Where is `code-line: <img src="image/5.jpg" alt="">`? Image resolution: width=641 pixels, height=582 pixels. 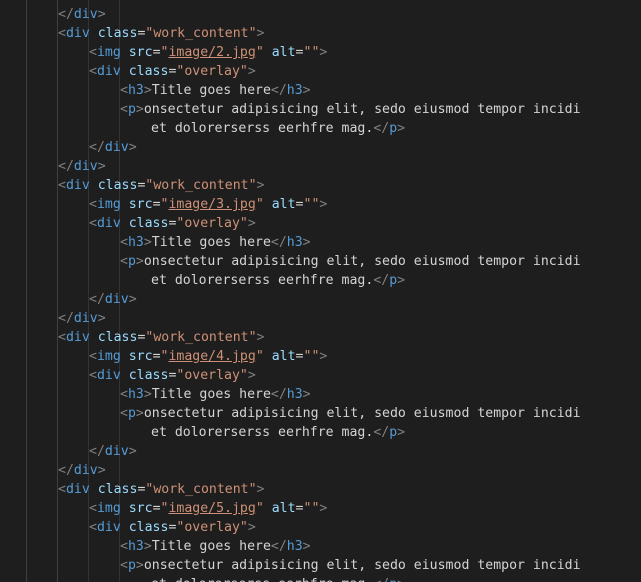 code-line: <img src="image/5.jpg" alt=""> is located at coordinates (208, 508).